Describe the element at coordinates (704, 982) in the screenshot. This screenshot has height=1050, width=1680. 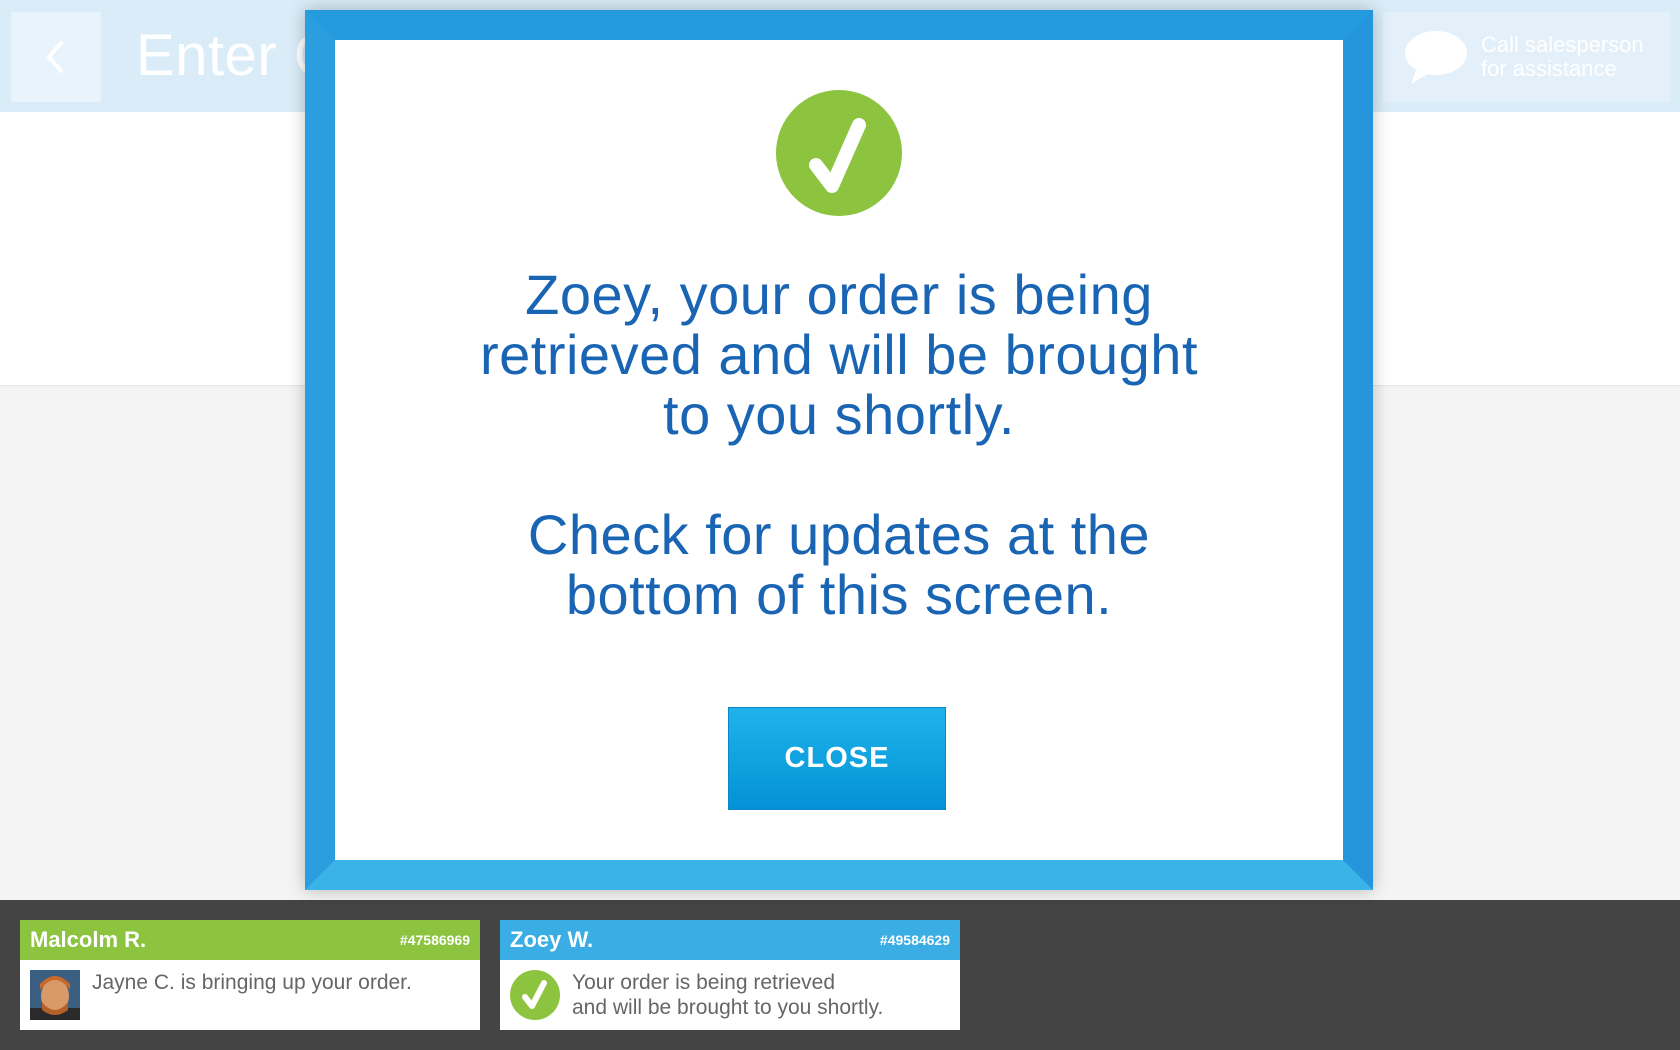
I see `order-message-line-1: Your order is being retrieved` at that location.